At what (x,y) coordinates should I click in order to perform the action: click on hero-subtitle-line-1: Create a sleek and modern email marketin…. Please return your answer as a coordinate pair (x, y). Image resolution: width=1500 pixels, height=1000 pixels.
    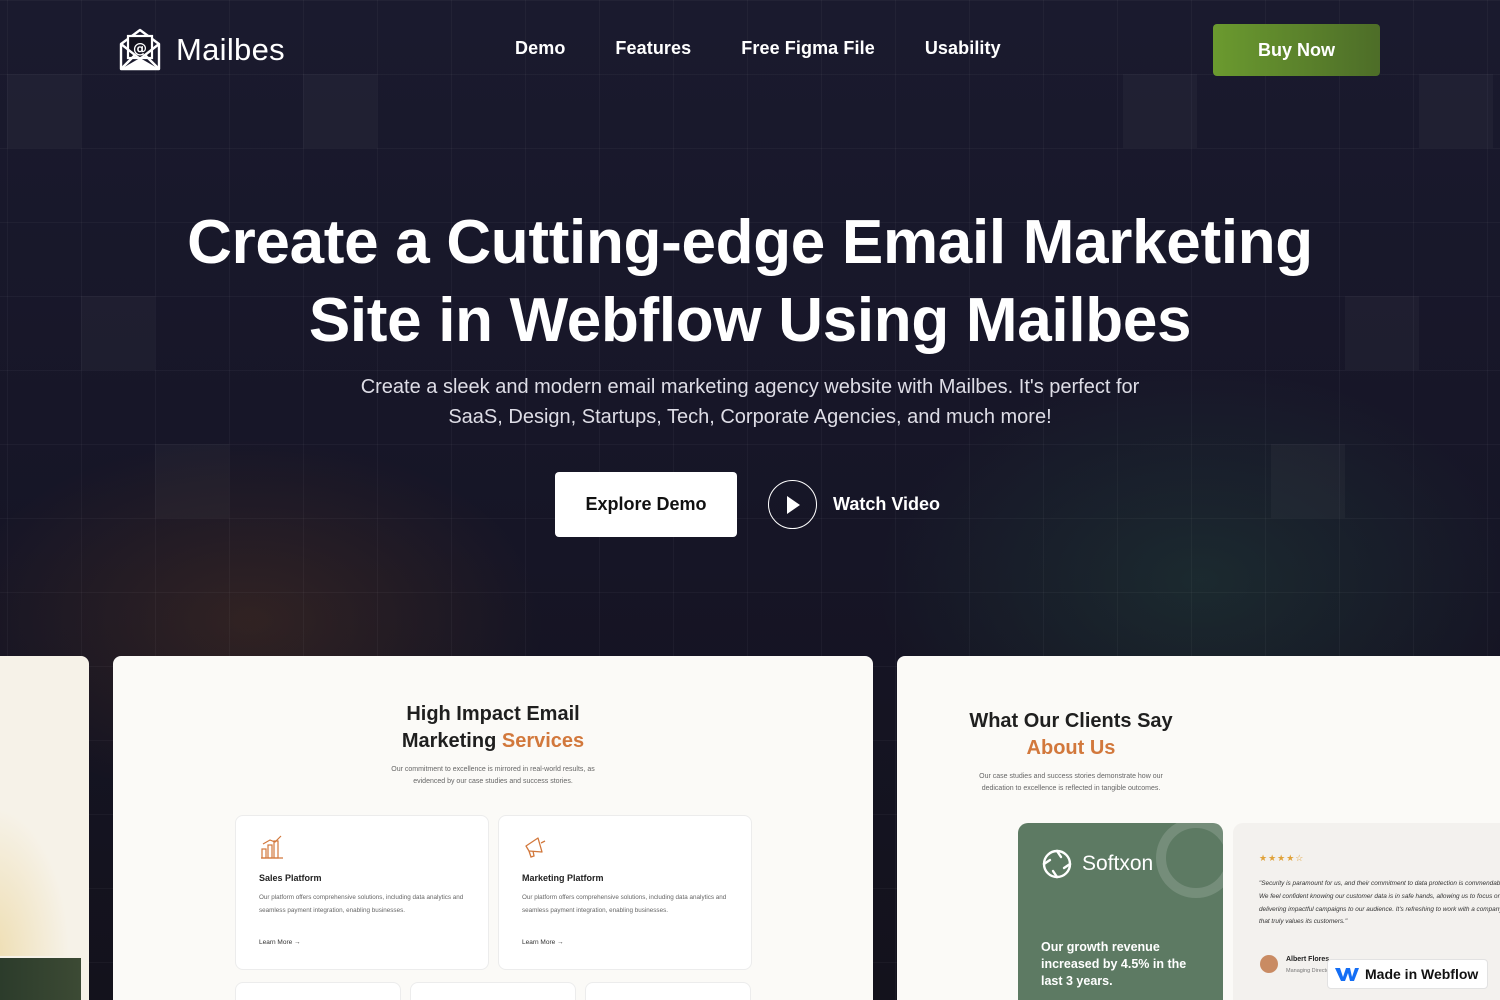
    Looking at the image, I should click on (750, 387).